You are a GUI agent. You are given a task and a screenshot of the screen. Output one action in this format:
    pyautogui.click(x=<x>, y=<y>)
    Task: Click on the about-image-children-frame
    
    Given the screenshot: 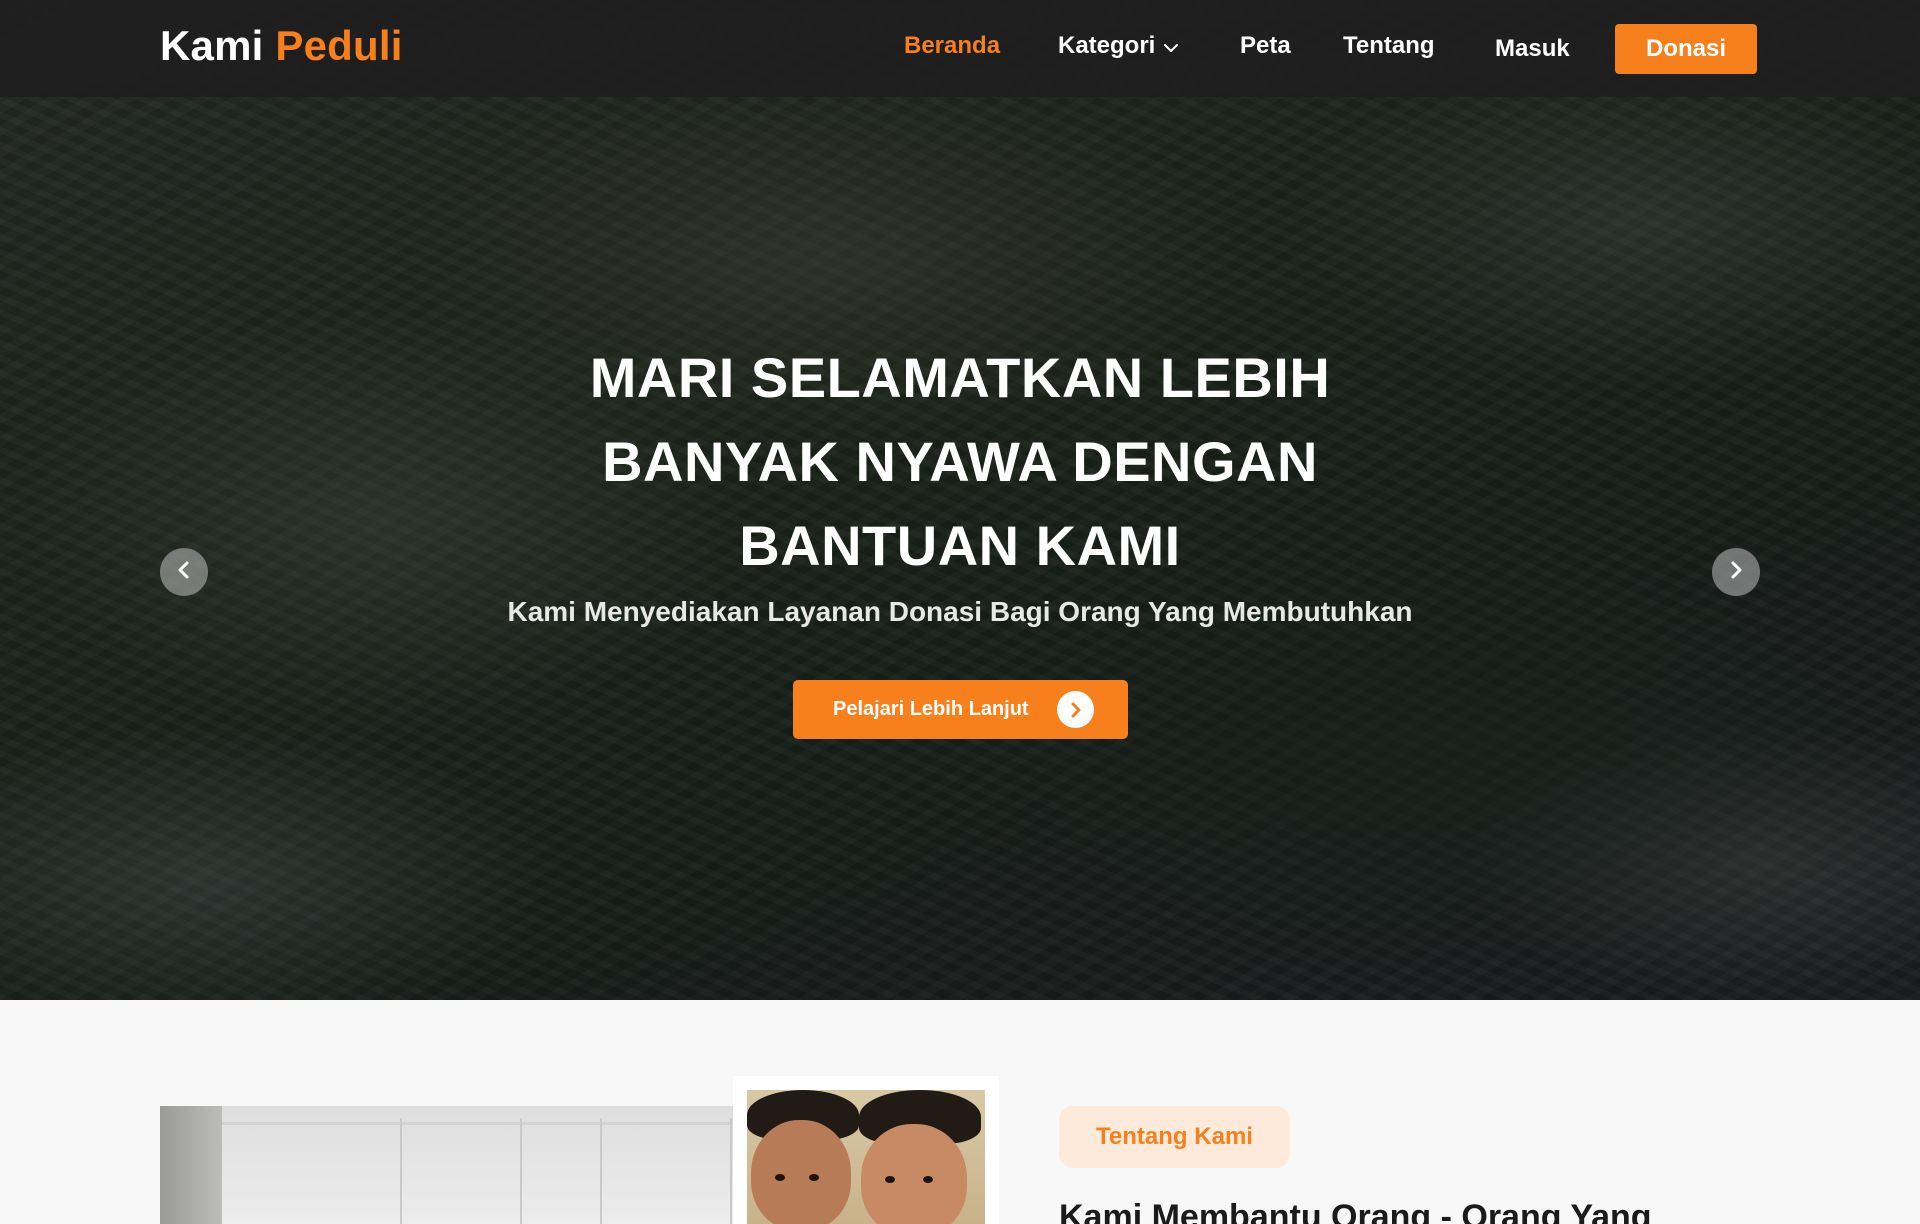 What is the action you would take?
    pyautogui.click(x=866, y=1150)
    